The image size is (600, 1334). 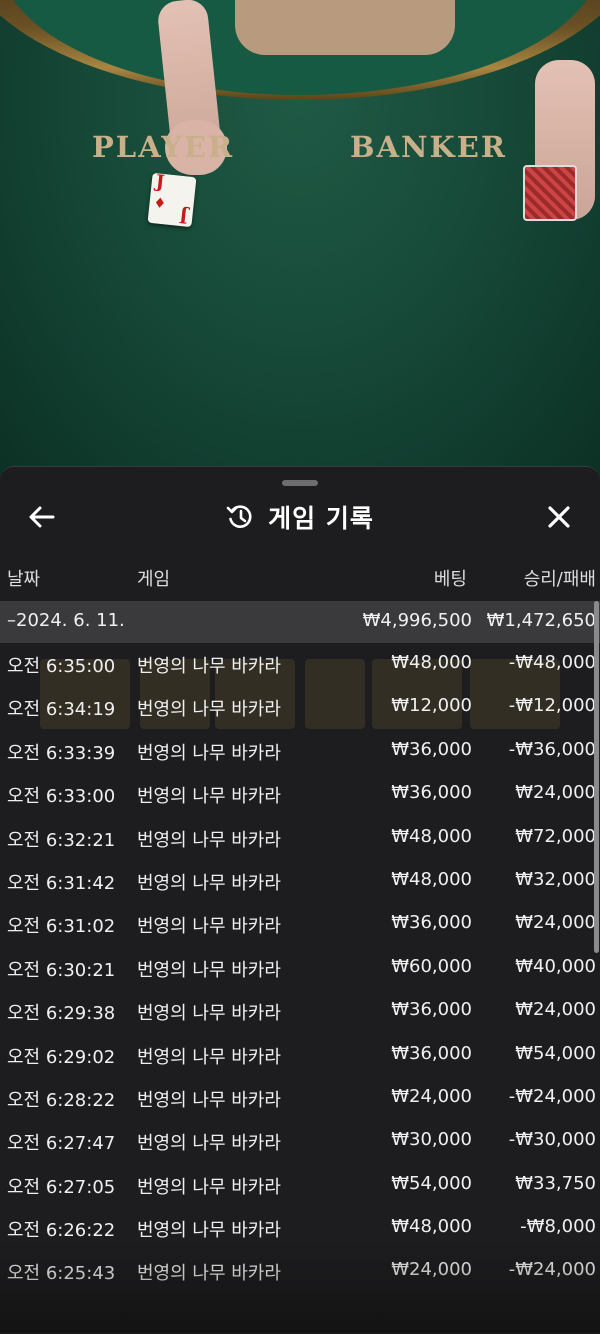 I want to click on history-row: 오전 6:35:00 번영의 나무 바카라 ₩48,000 -₩48,000, so click(x=300, y=664).